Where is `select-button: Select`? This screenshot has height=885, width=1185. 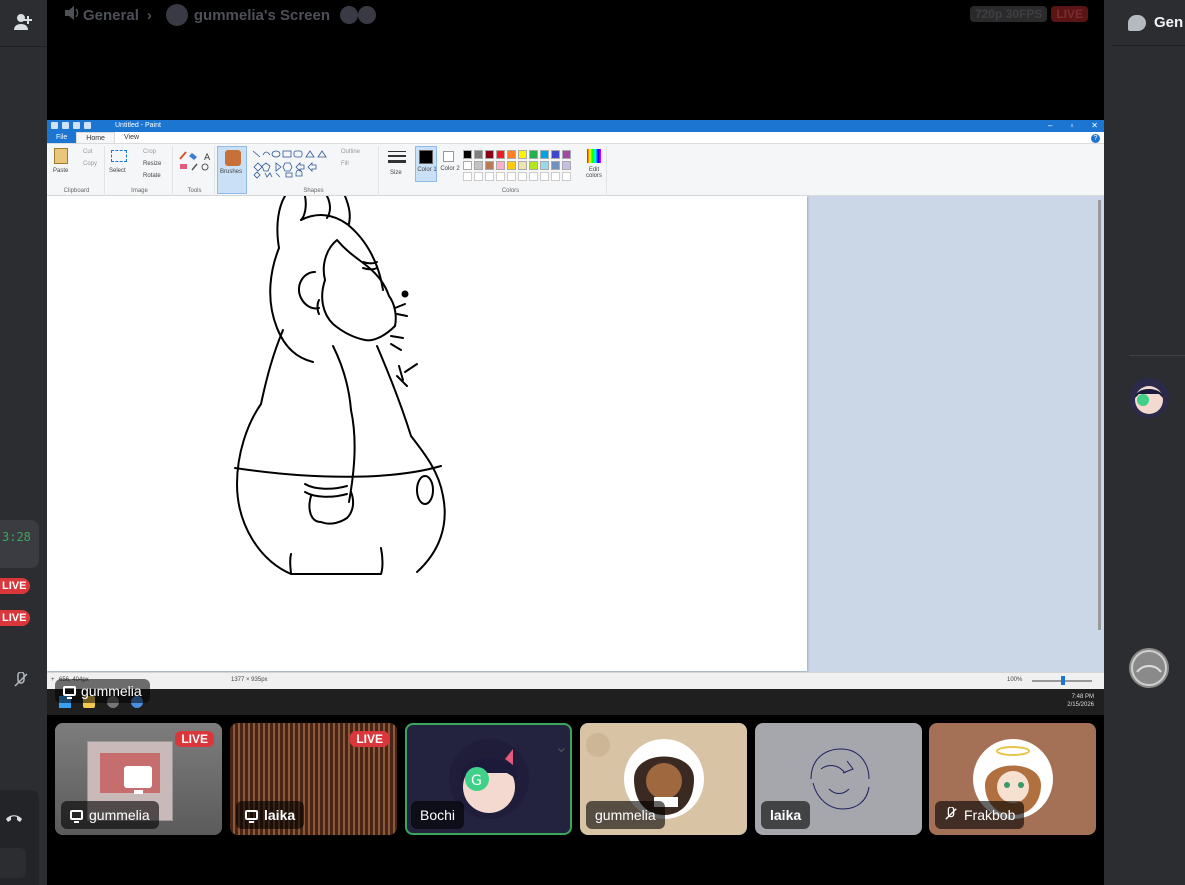 select-button: Select is located at coordinates (117, 171).